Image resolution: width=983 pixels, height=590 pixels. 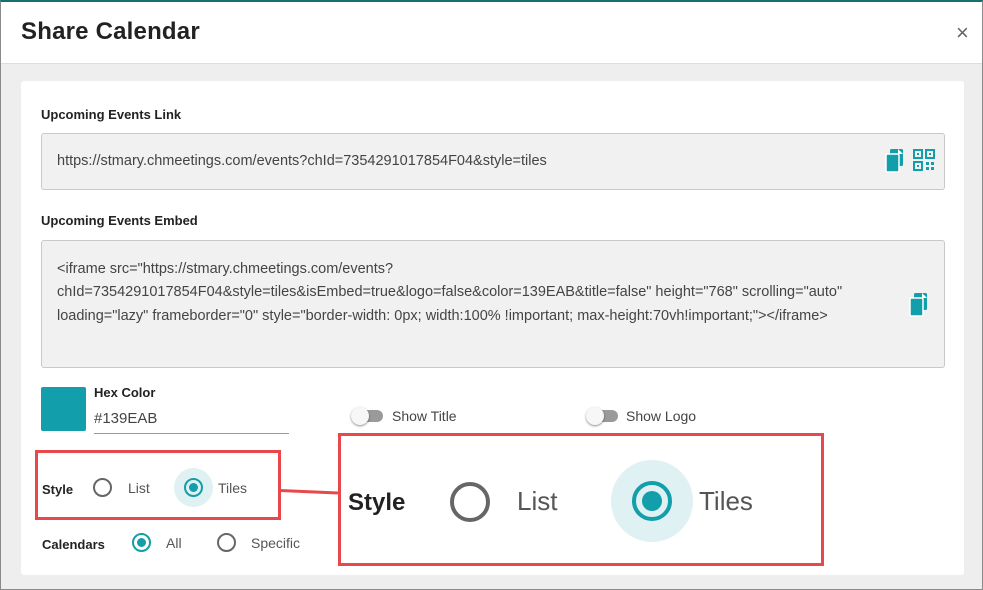 I want to click on zoom-style-label: Style, so click(x=377, y=502).